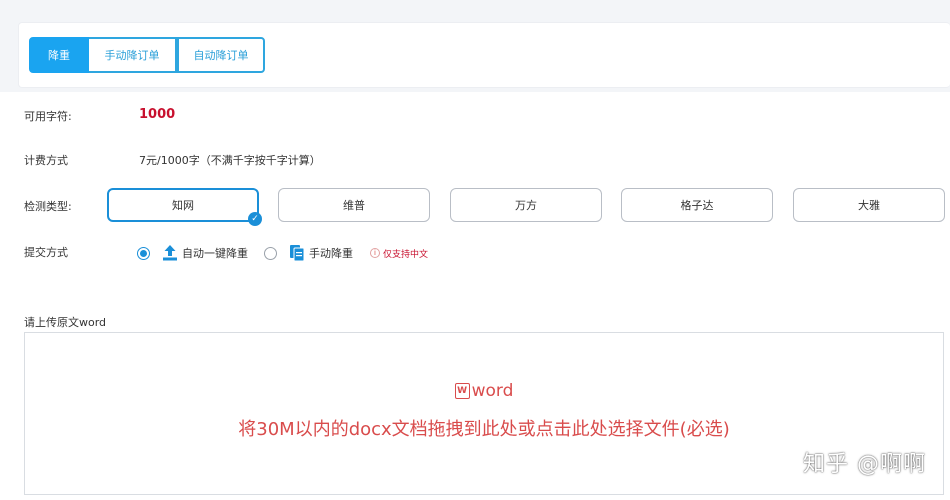 The image size is (950, 500). Describe the element at coordinates (46, 252) in the screenshot. I see `submit-method-label: 提交方式` at that location.